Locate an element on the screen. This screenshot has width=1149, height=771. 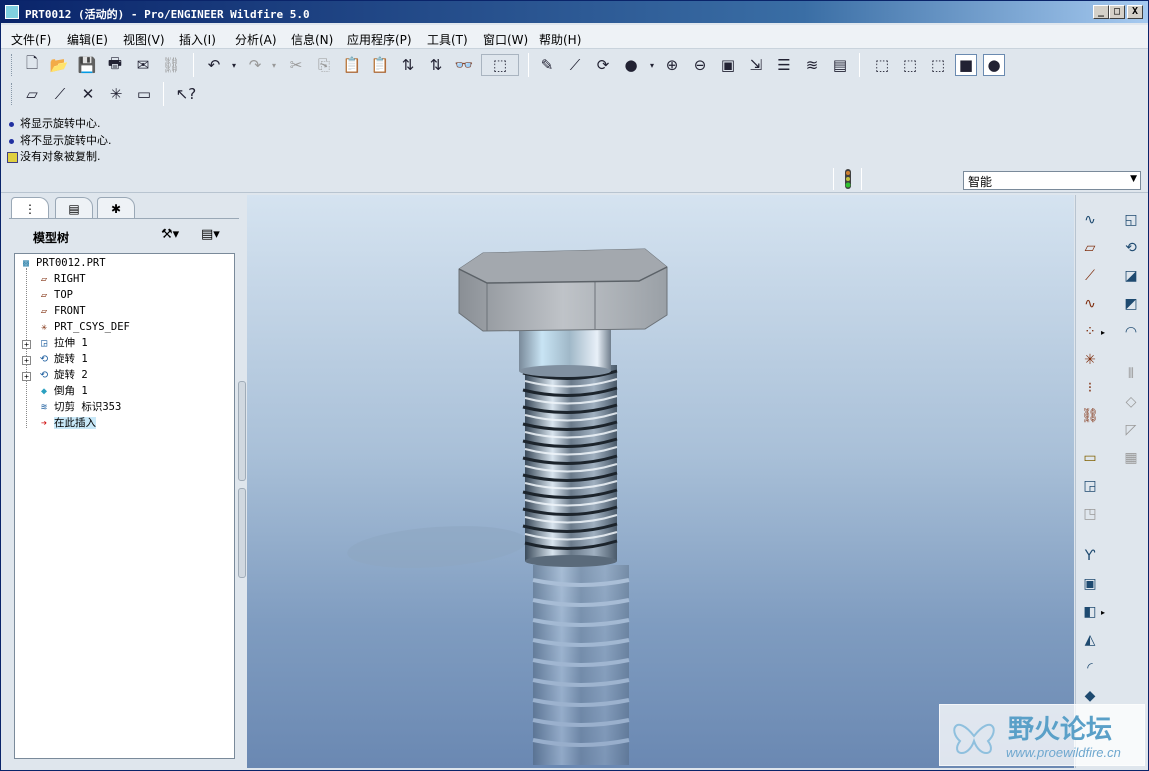
sweep-tool-icon: ◪ is located at coordinates (1131, 276).